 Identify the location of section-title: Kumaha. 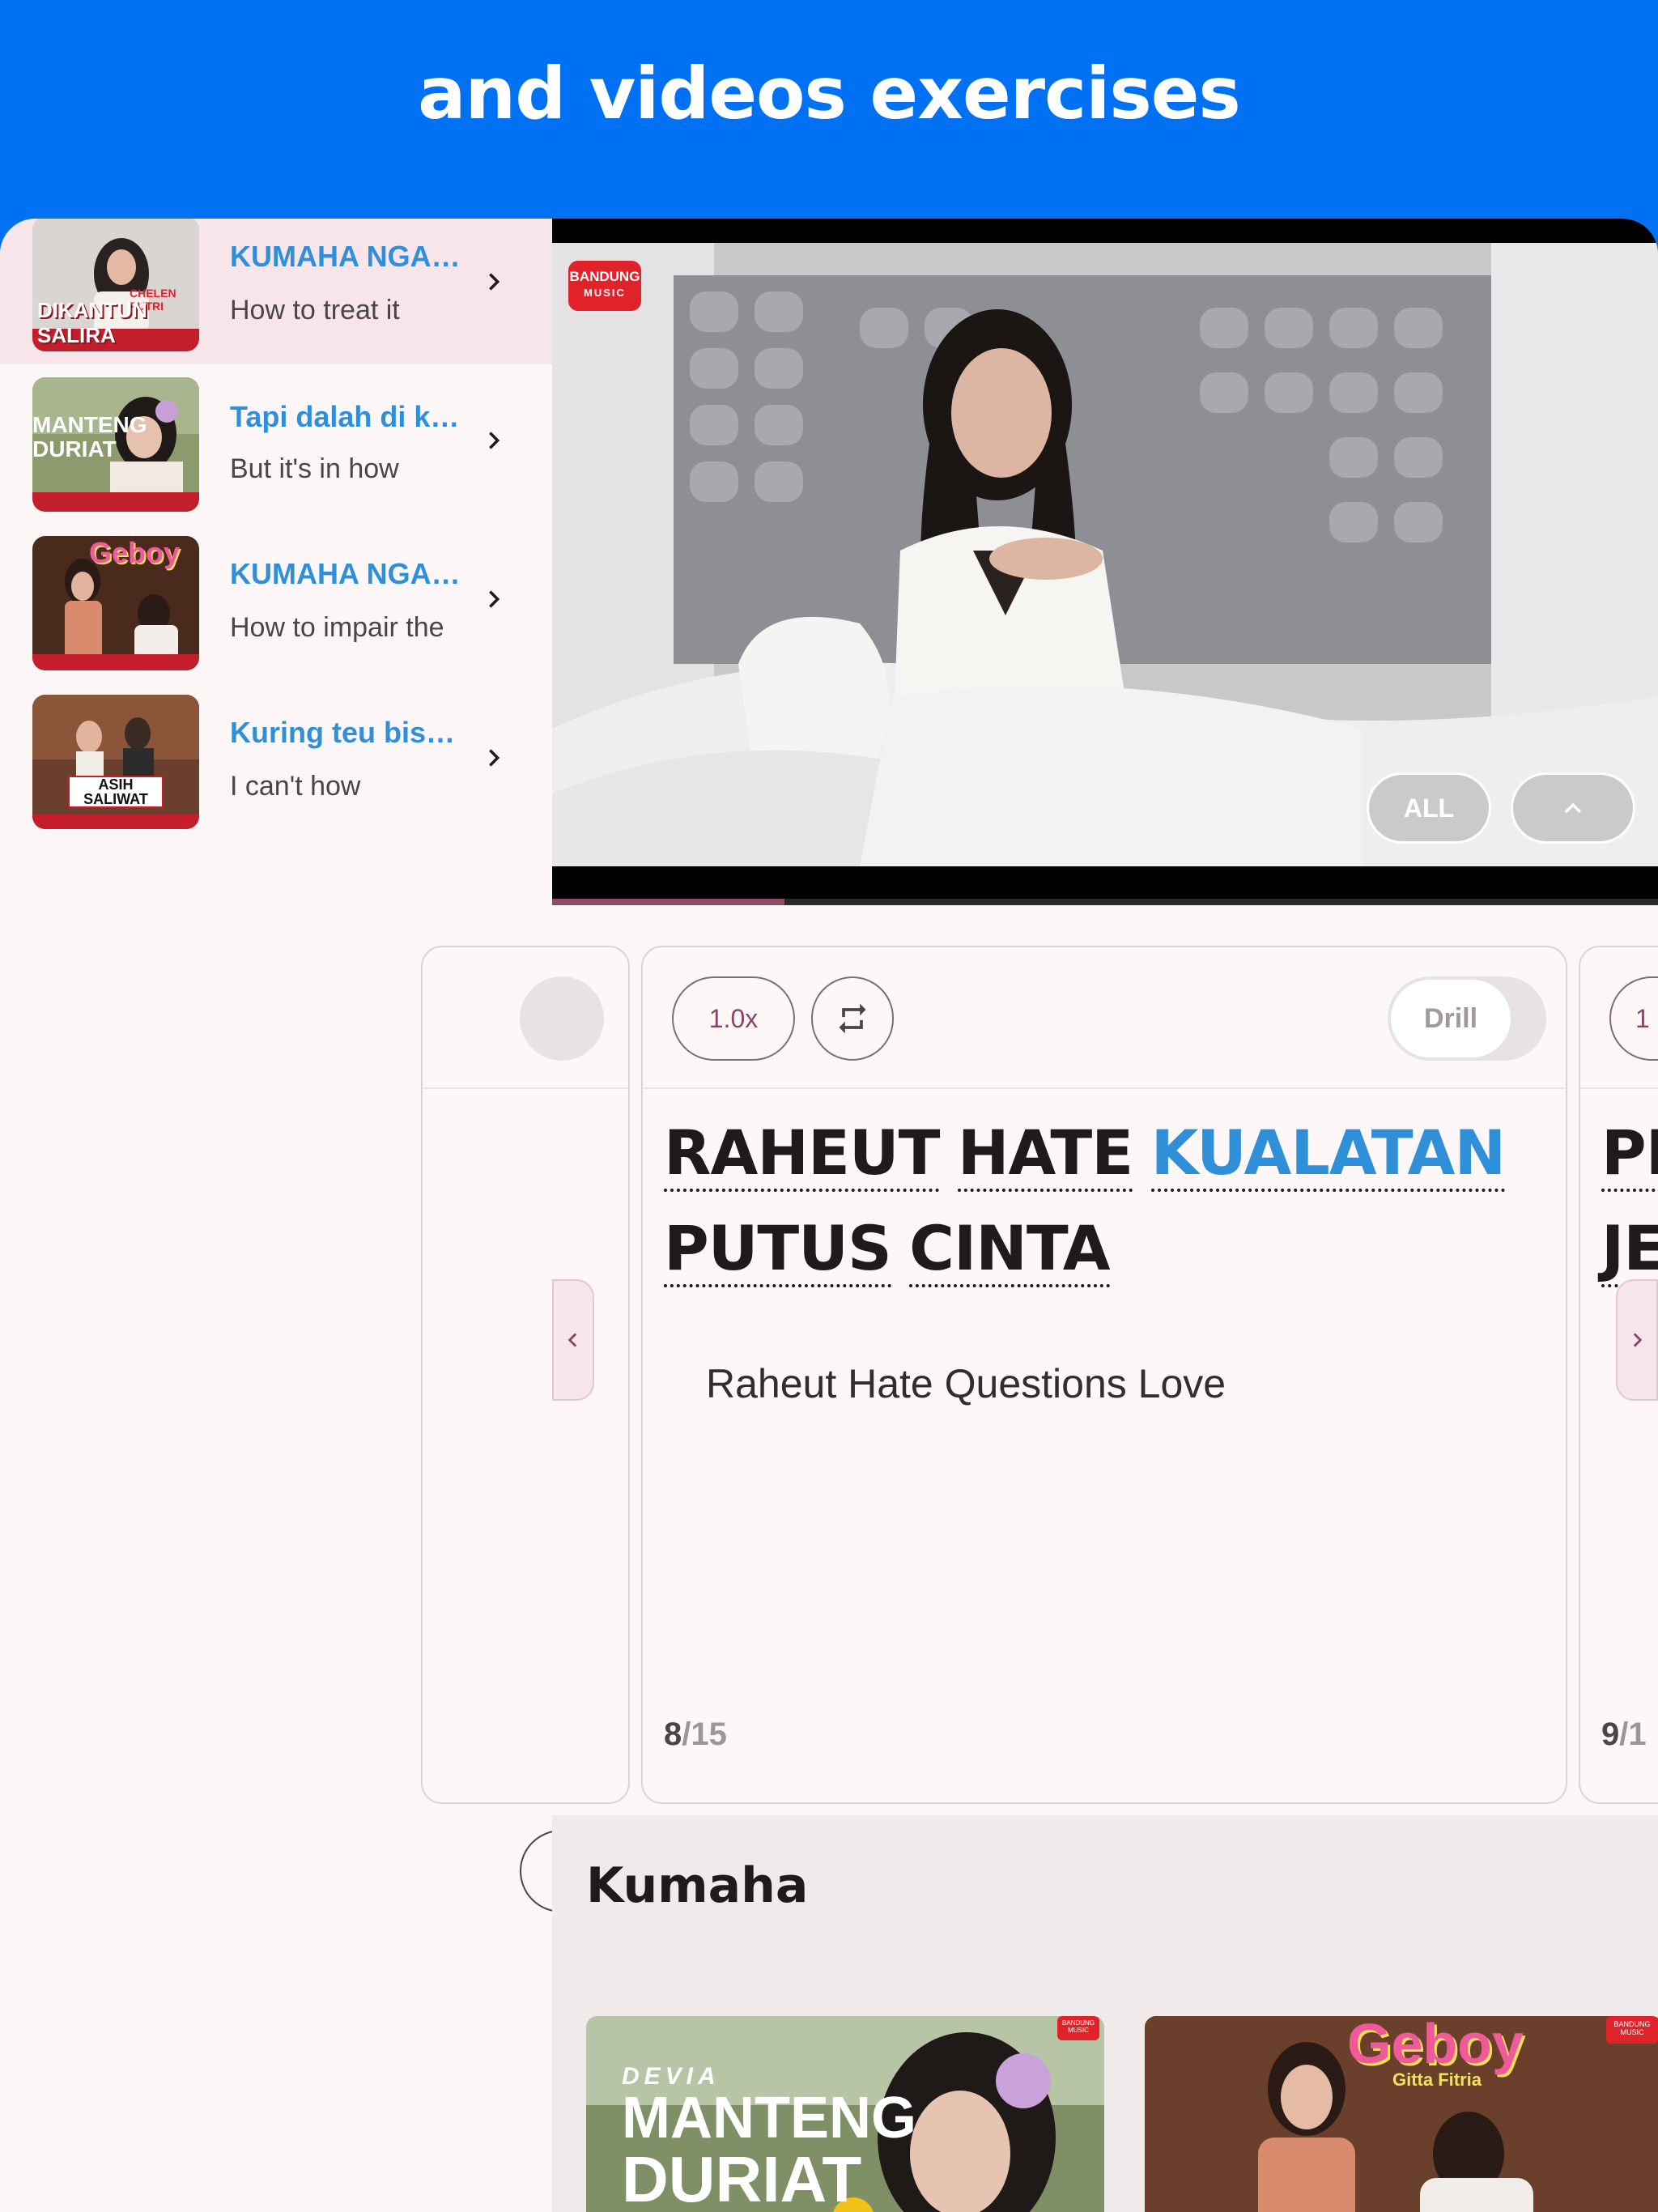
(697, 1886).